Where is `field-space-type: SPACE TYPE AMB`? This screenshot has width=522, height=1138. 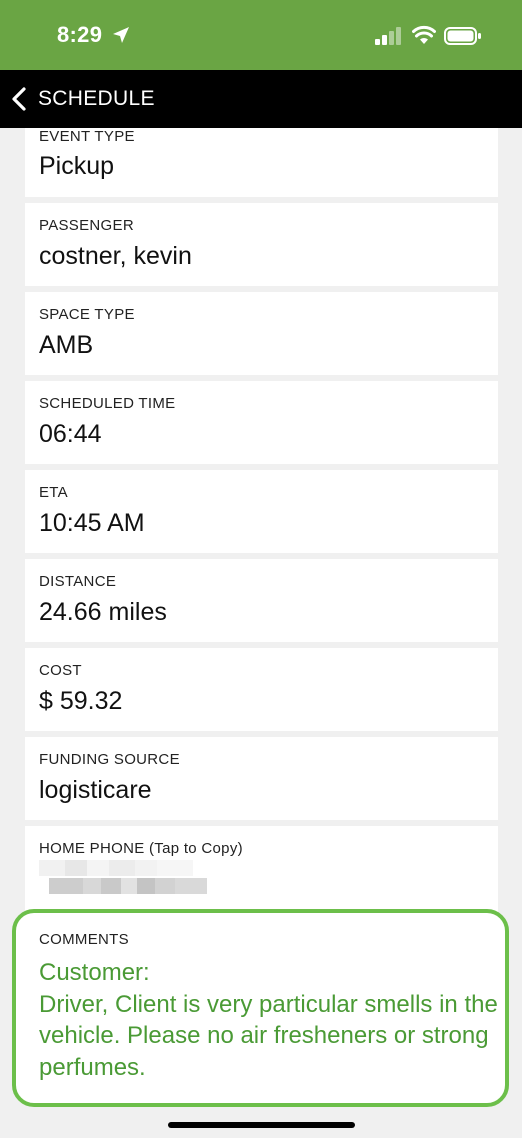 field-space-type: SPACE TYPE AMB is located at coordinates (261, 333).